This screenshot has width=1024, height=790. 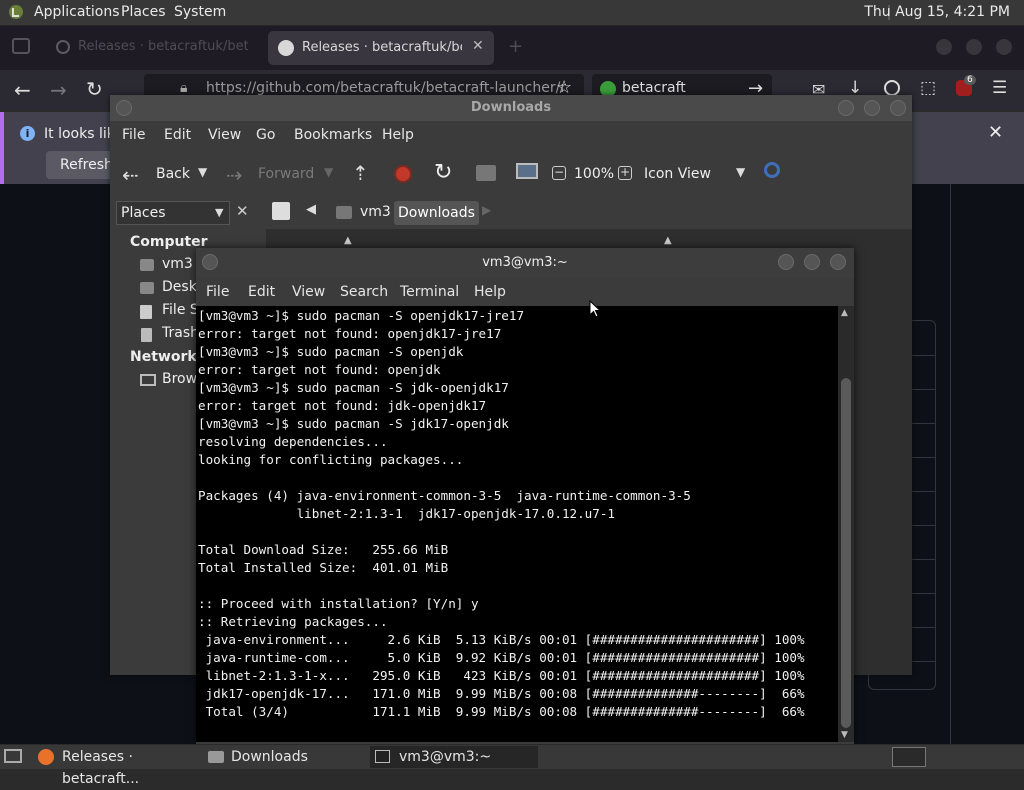 I want to click on zoom-level: 100%, so click(x=594, y=174).